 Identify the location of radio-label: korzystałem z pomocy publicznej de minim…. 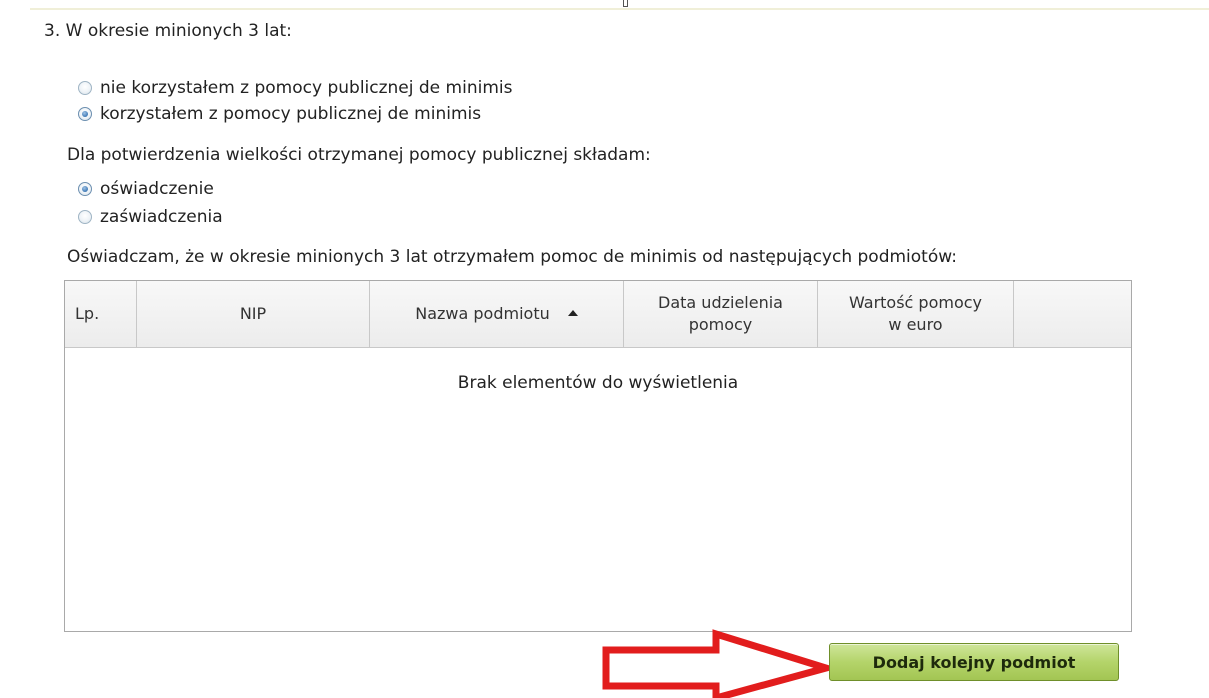
(291, 114).